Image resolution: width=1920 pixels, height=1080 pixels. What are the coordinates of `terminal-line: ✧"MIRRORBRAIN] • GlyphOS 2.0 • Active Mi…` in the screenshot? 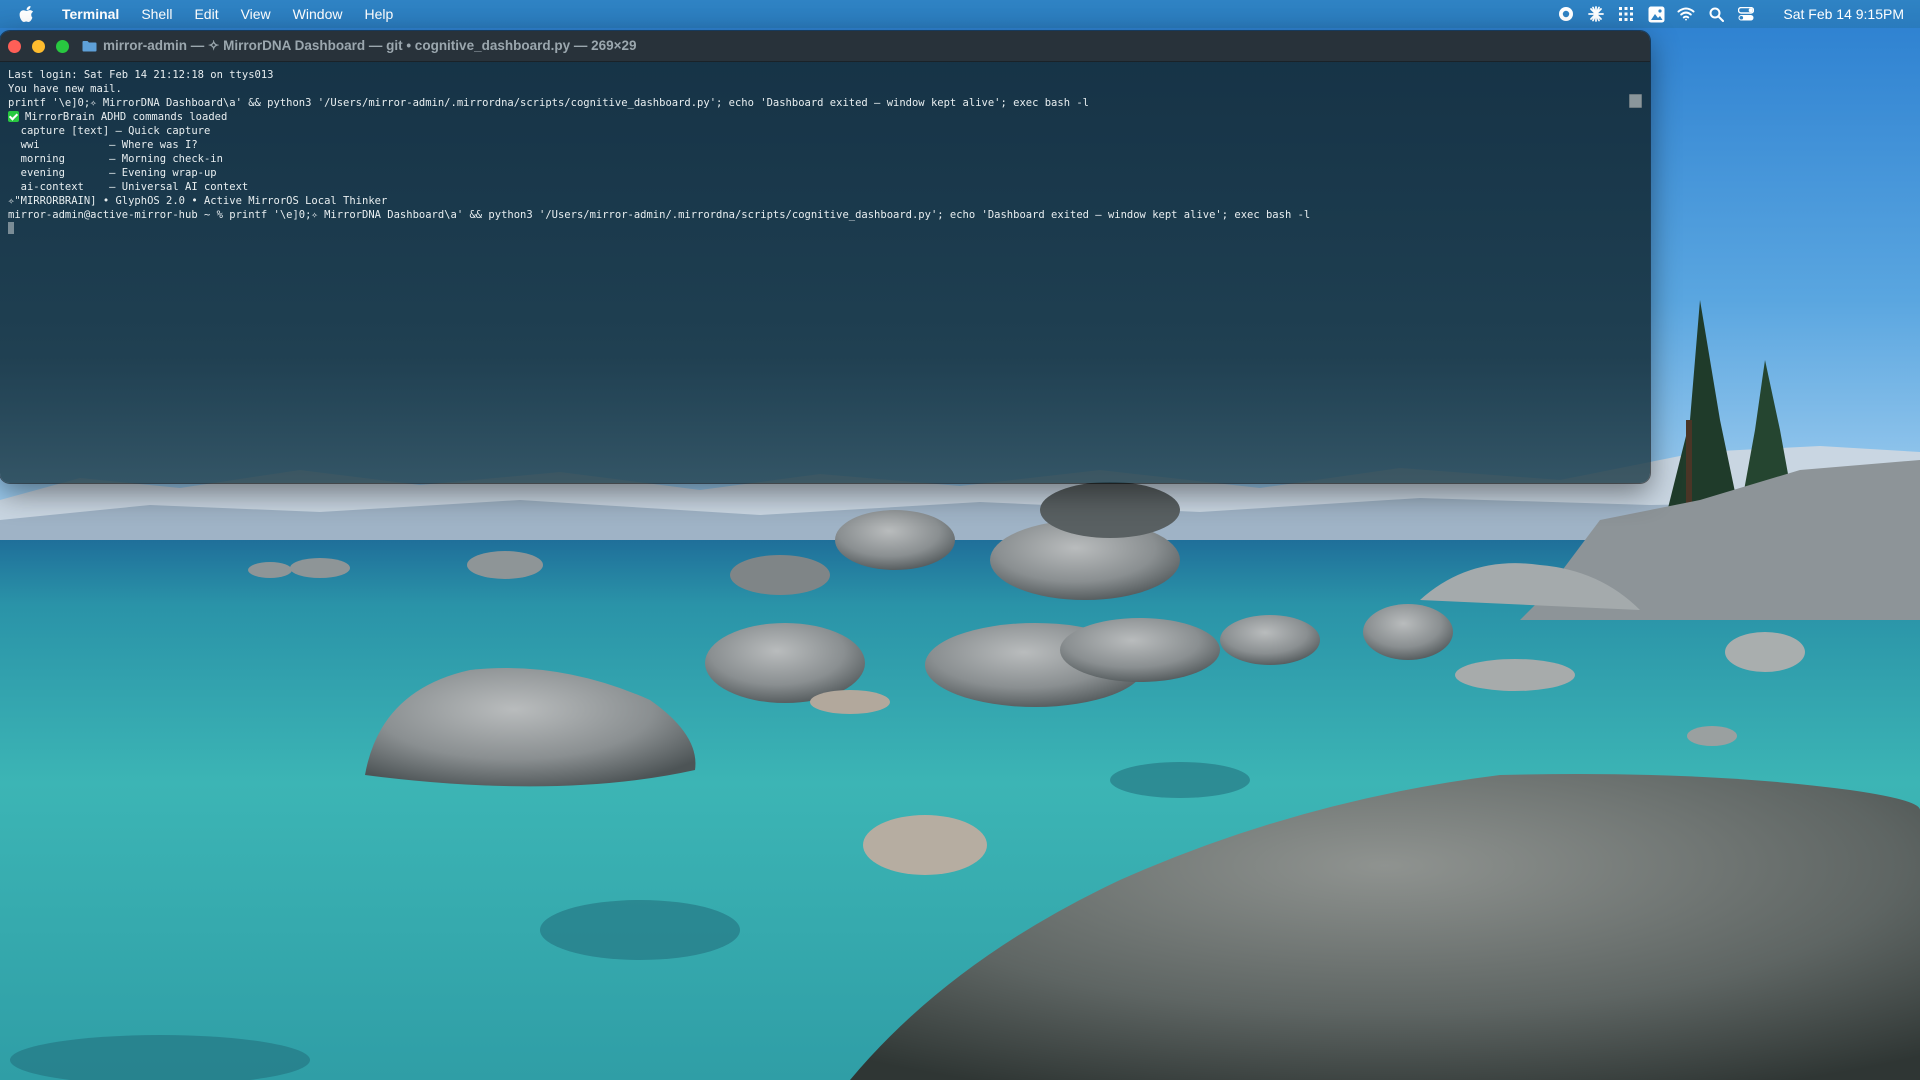 It's located at (198, 201).